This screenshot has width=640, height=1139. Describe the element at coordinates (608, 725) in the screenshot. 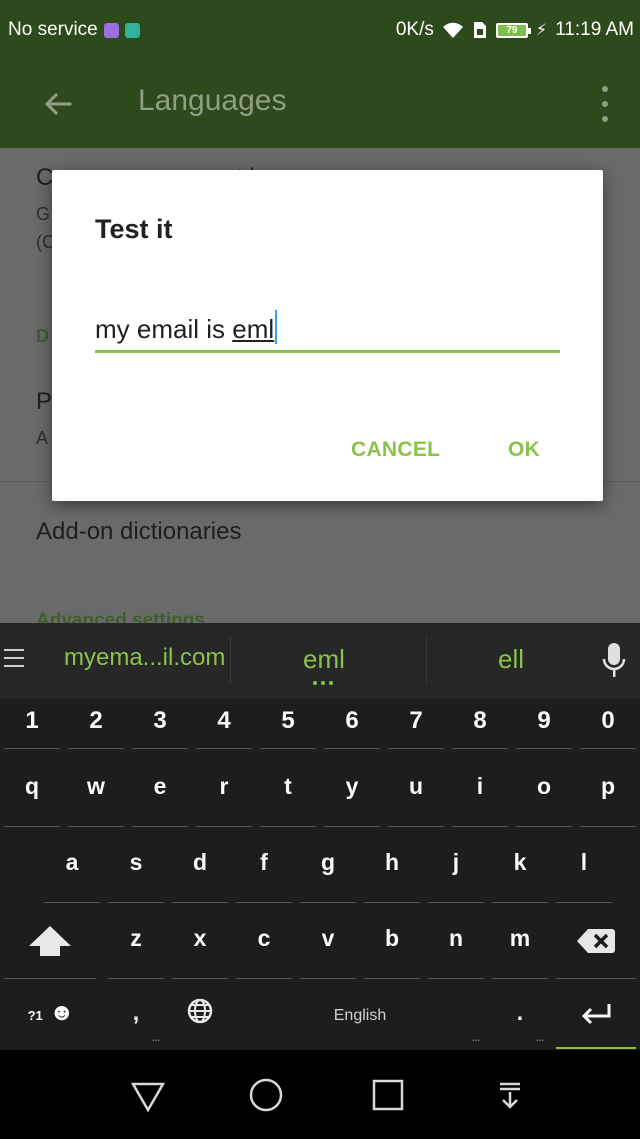

I see `key-0: 0` at that location.